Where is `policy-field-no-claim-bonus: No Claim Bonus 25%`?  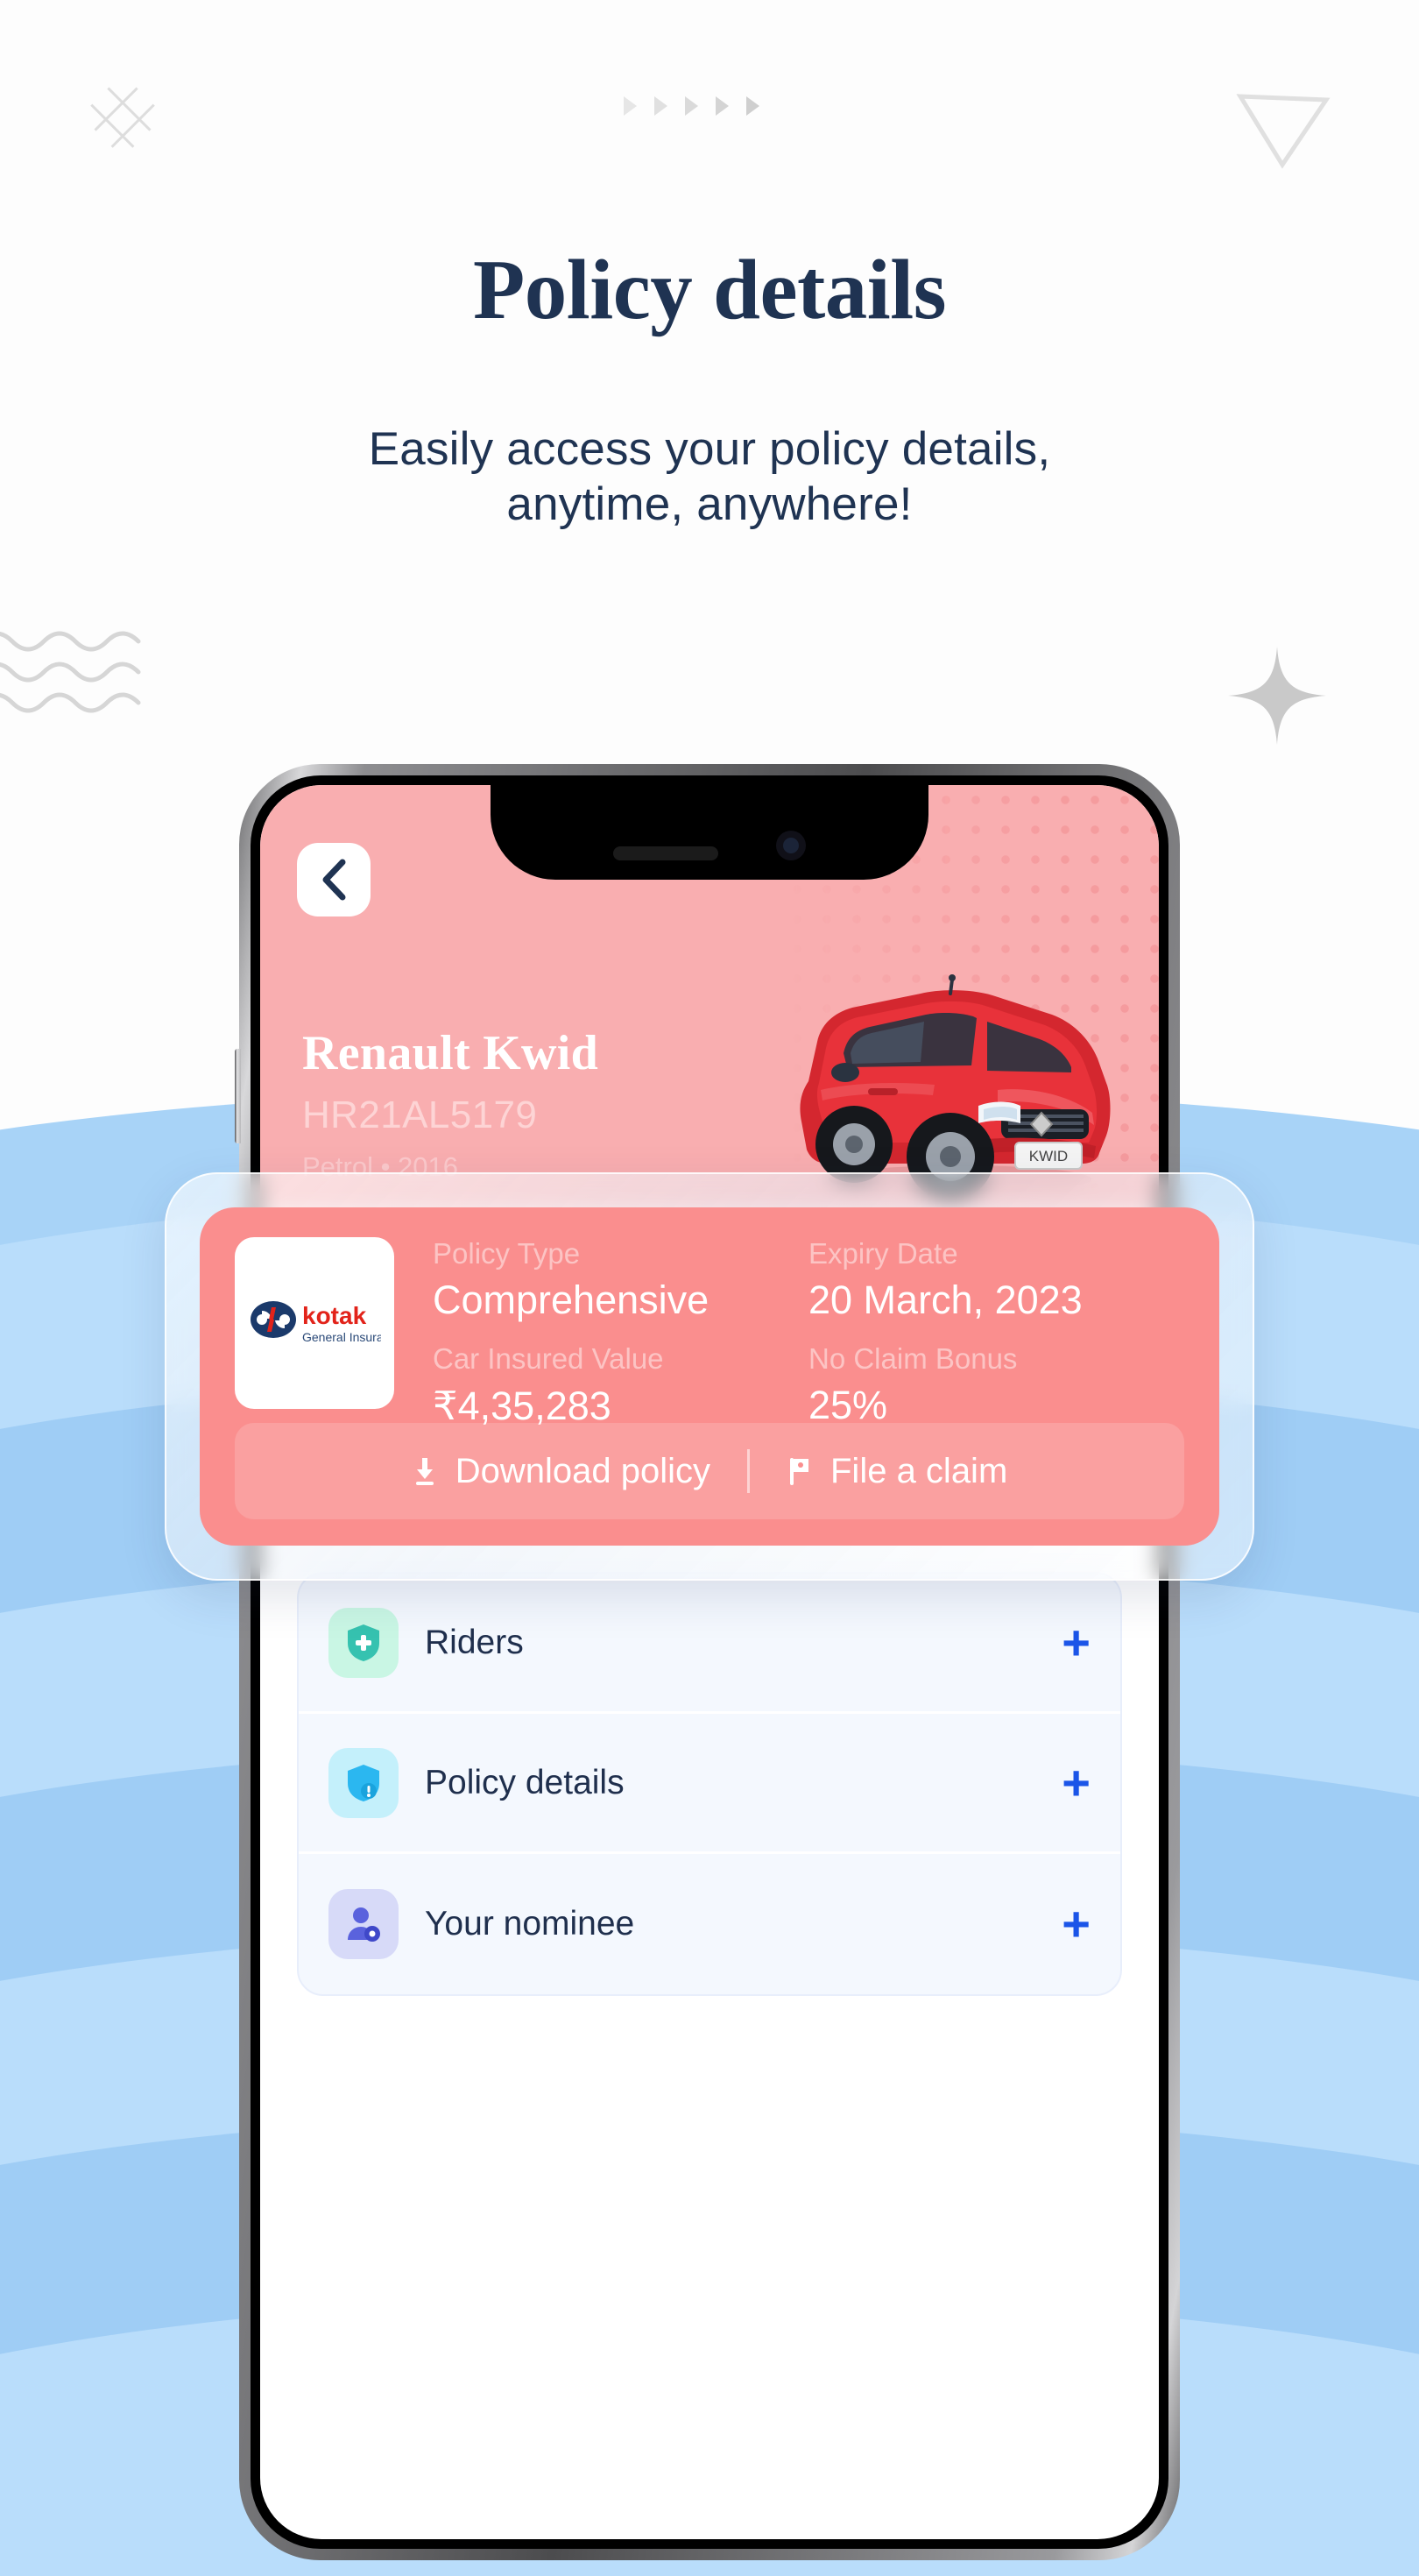 policy-field-no-claim-bonus: No Claim Bonus 25% is located at coordinates (996, 1385).